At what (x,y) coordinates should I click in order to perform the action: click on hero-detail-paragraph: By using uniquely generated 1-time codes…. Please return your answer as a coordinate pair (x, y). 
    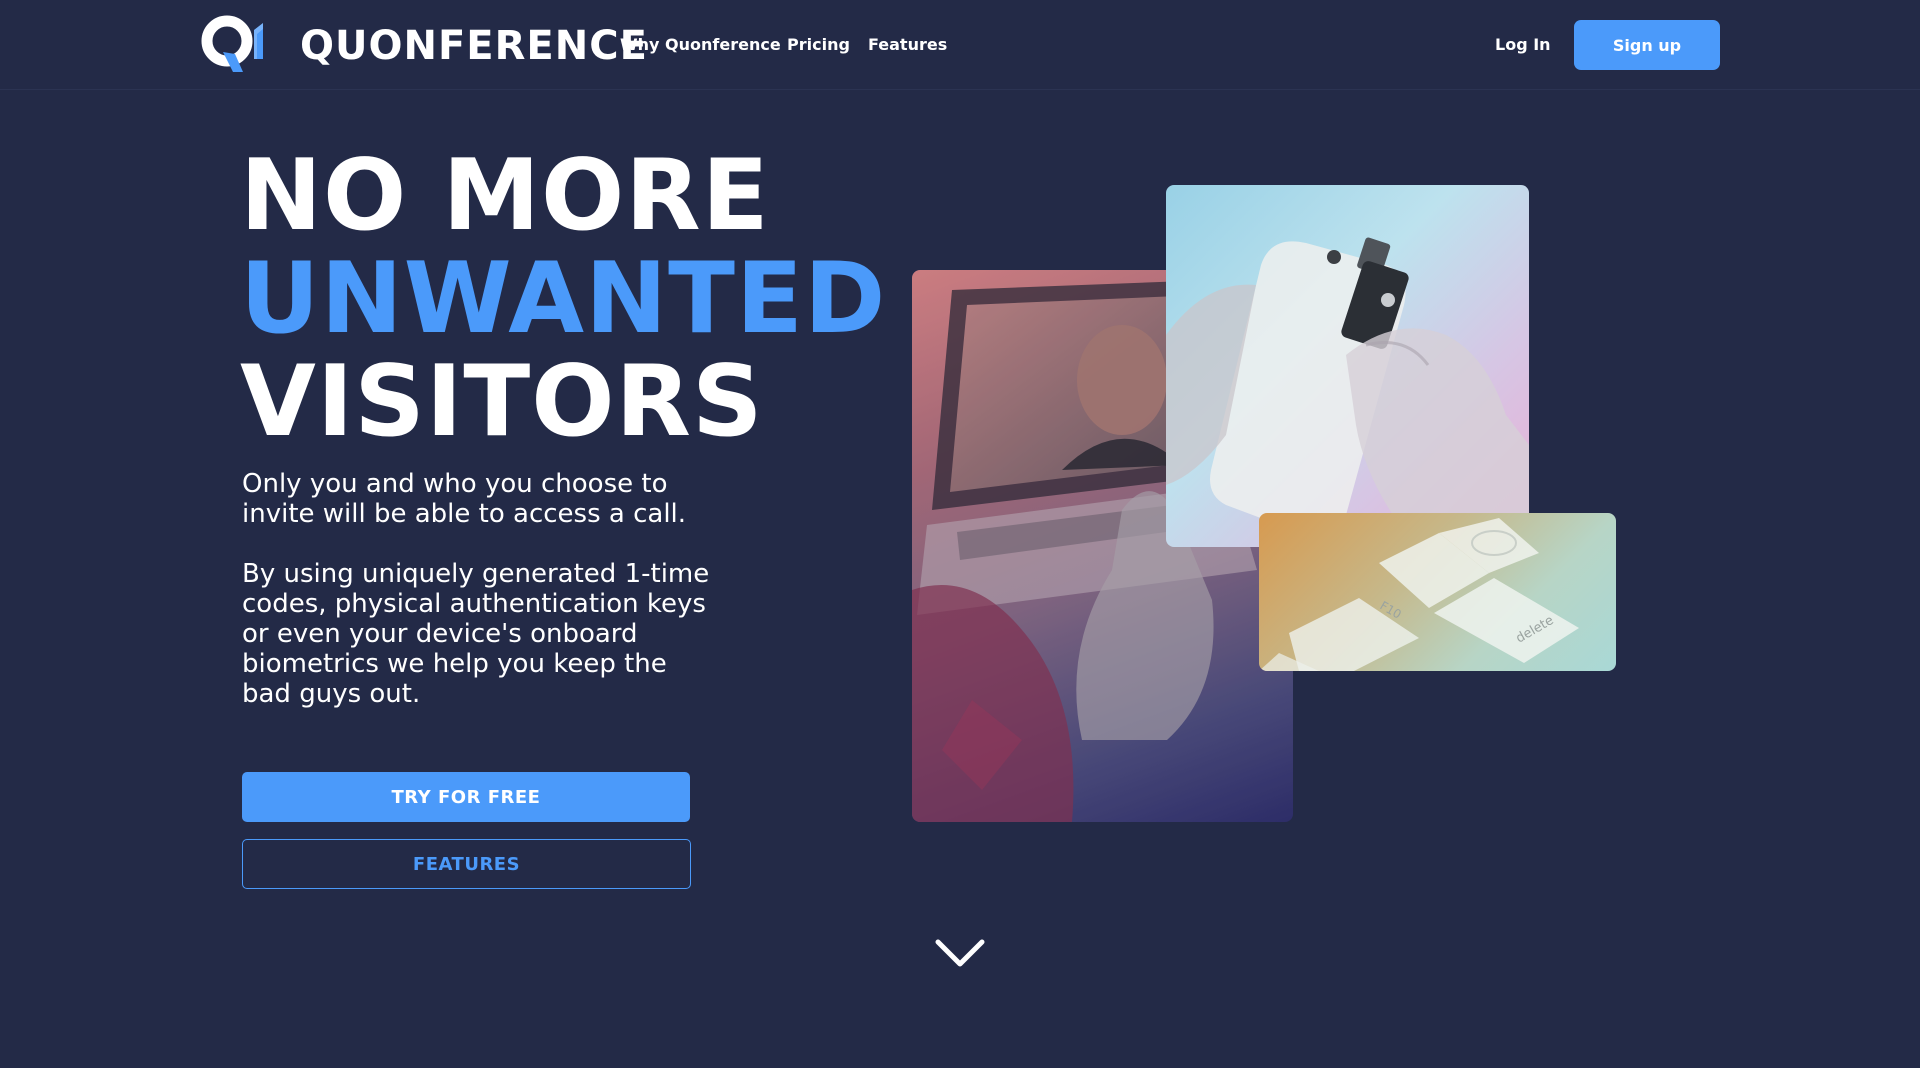
    Looking at the image, I should click on (476, 634).